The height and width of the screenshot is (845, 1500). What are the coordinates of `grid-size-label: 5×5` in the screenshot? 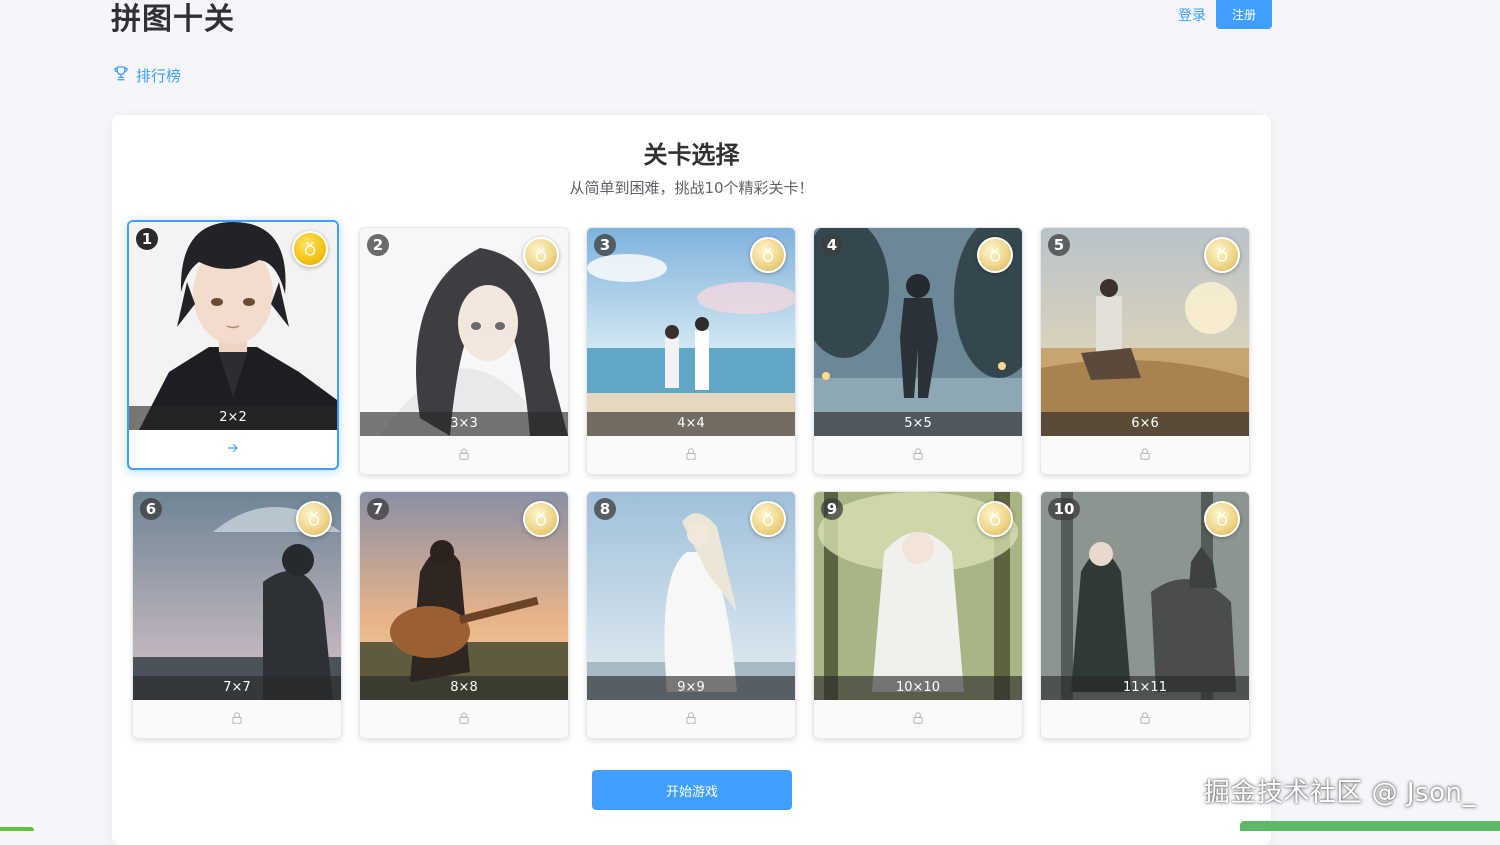 It's located at (918, 424).